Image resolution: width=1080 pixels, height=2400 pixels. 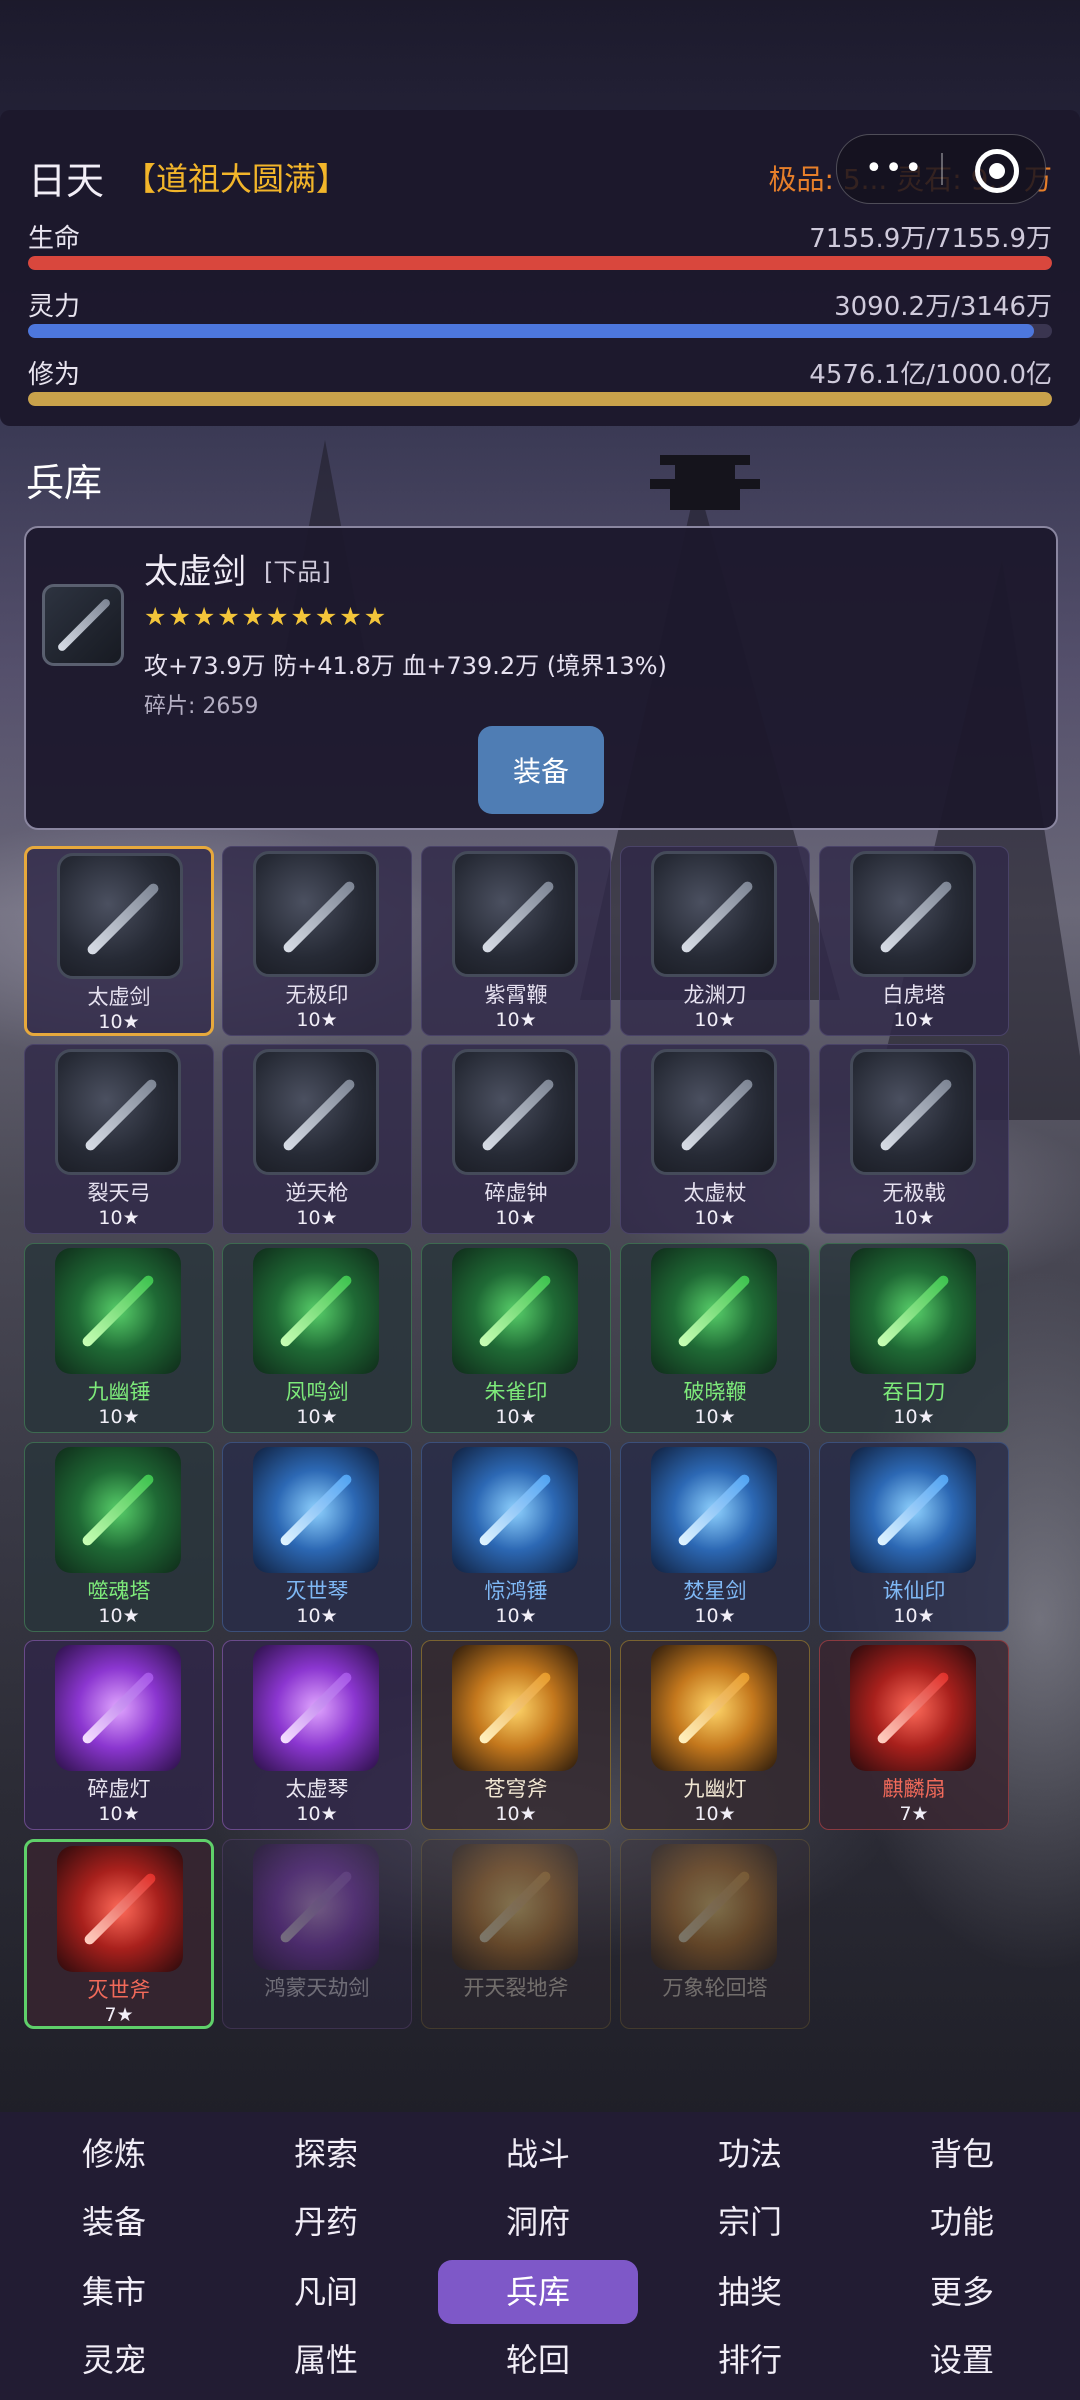 I want to click on nav-item: 凡间, so click(x=326, y=2292).